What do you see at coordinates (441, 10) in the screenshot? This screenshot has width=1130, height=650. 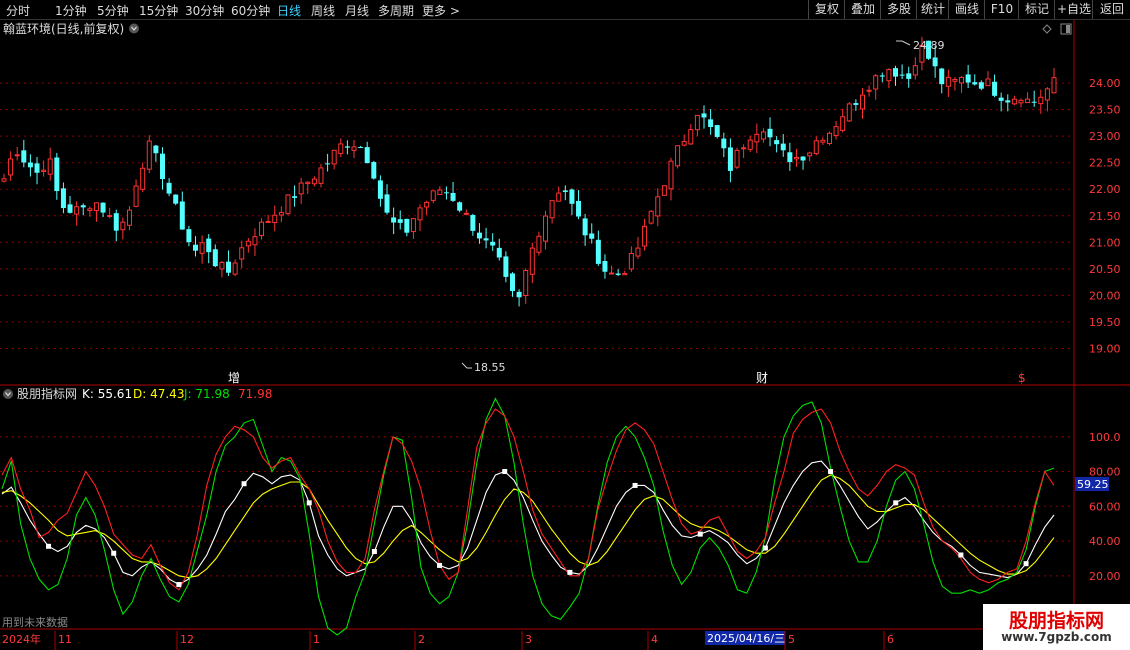 I see `period-tab-more: 更多 >` at bounding box center [441, 10].